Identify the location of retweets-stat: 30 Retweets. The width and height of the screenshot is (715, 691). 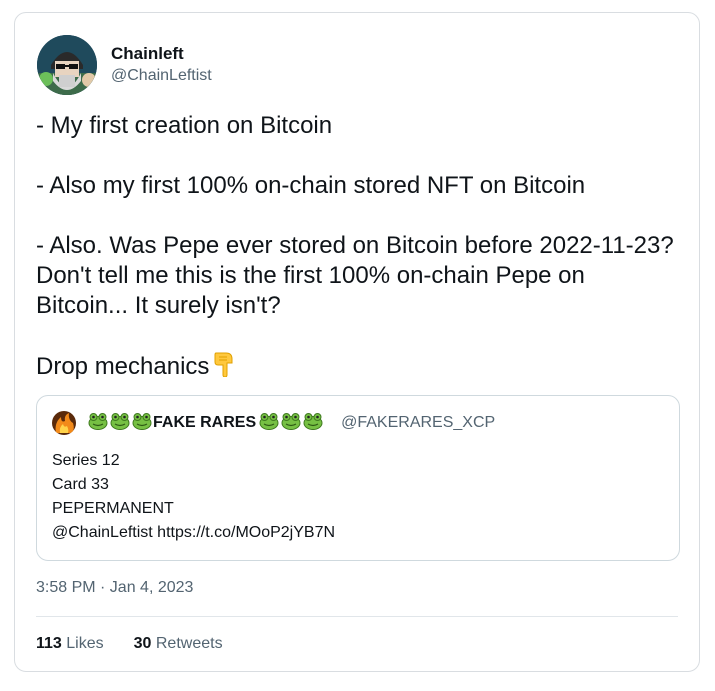
(178, 644).